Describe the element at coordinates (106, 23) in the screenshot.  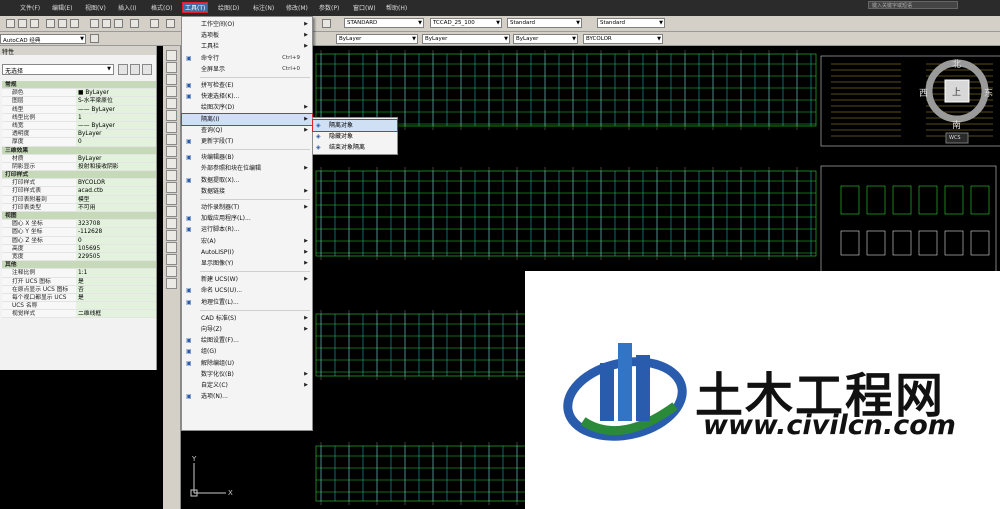
I see `copy-icon` at that location.